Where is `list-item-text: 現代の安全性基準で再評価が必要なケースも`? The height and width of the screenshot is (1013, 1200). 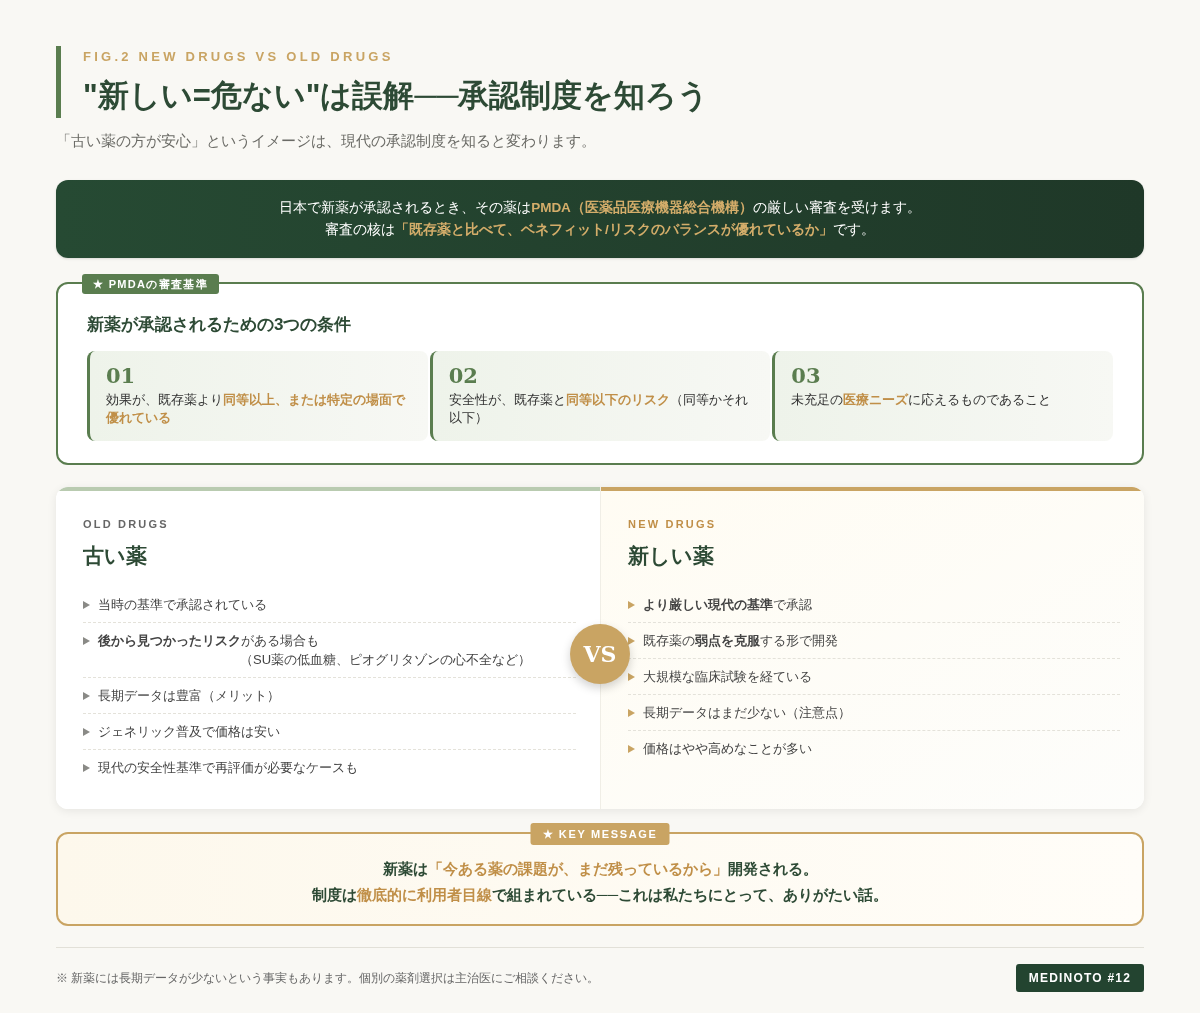 list-item-text: 現代の安全性基準で再評価が必要なケースも is located at coordinates (228, 768).